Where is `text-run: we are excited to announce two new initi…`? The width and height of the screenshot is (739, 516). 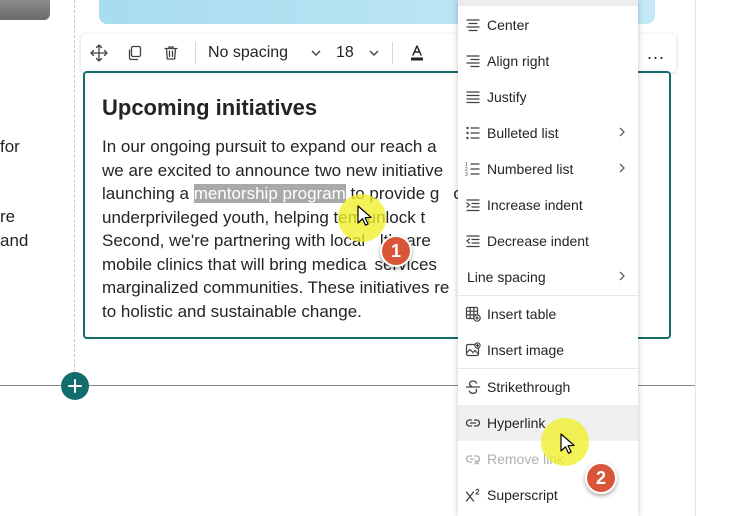
text-run: we are excited to announce two new initi… is located at coordinates (273, 170).